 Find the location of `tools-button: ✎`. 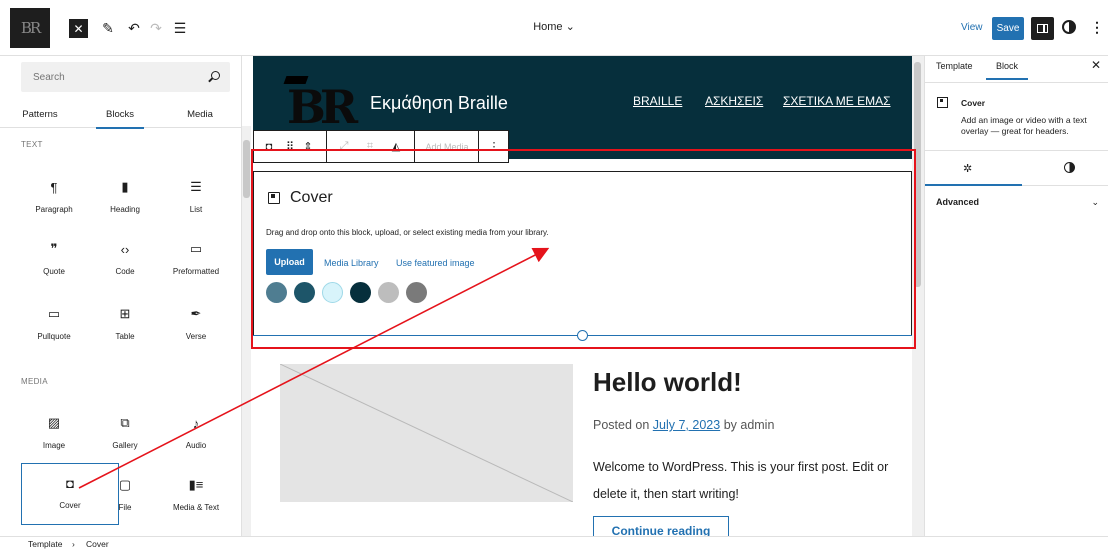

tools-button: ✎ is located at coordinates (108, 28).